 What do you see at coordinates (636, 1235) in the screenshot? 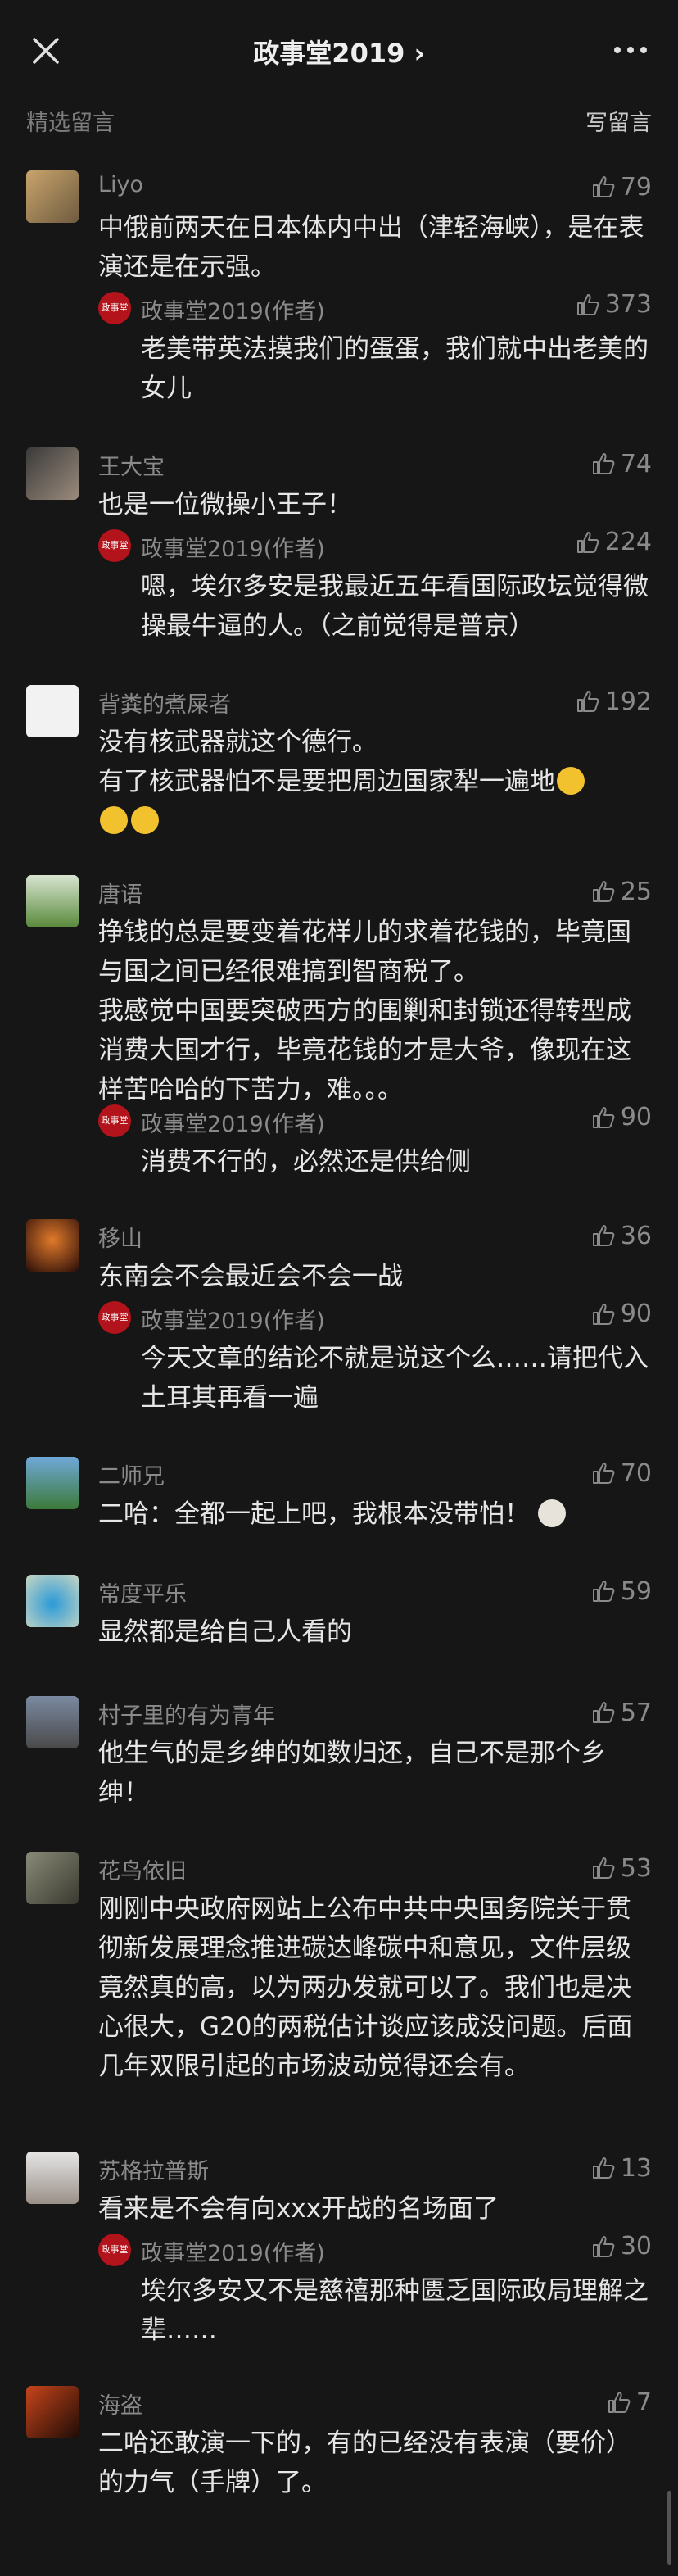
I see `like-count: 36` at bounding box center [636, 1235].